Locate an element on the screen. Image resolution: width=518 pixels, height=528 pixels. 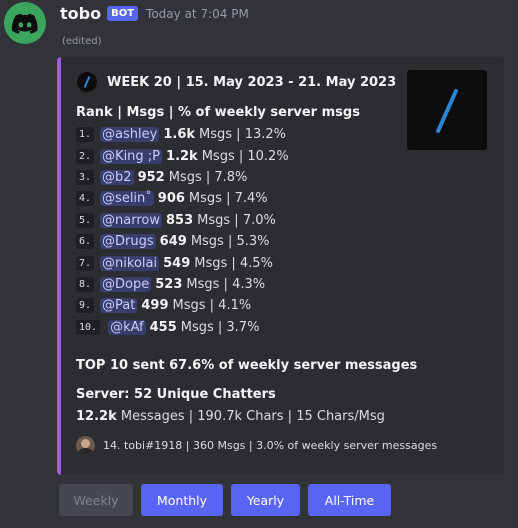
message-count: 455 is located at coordinates (163, 327).